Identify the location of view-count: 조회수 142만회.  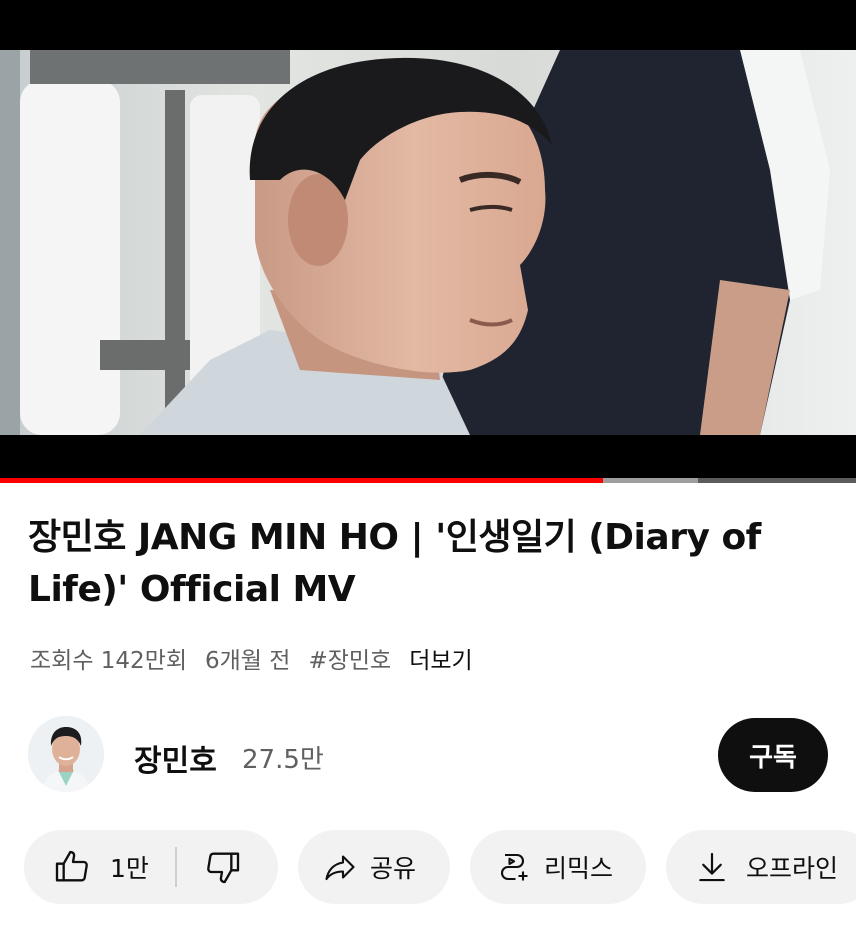
(109, 661).